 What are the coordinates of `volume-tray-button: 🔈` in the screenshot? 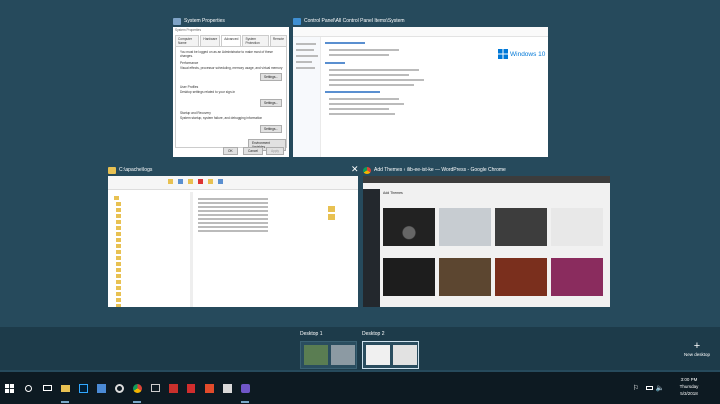 It's located at (660, 388).